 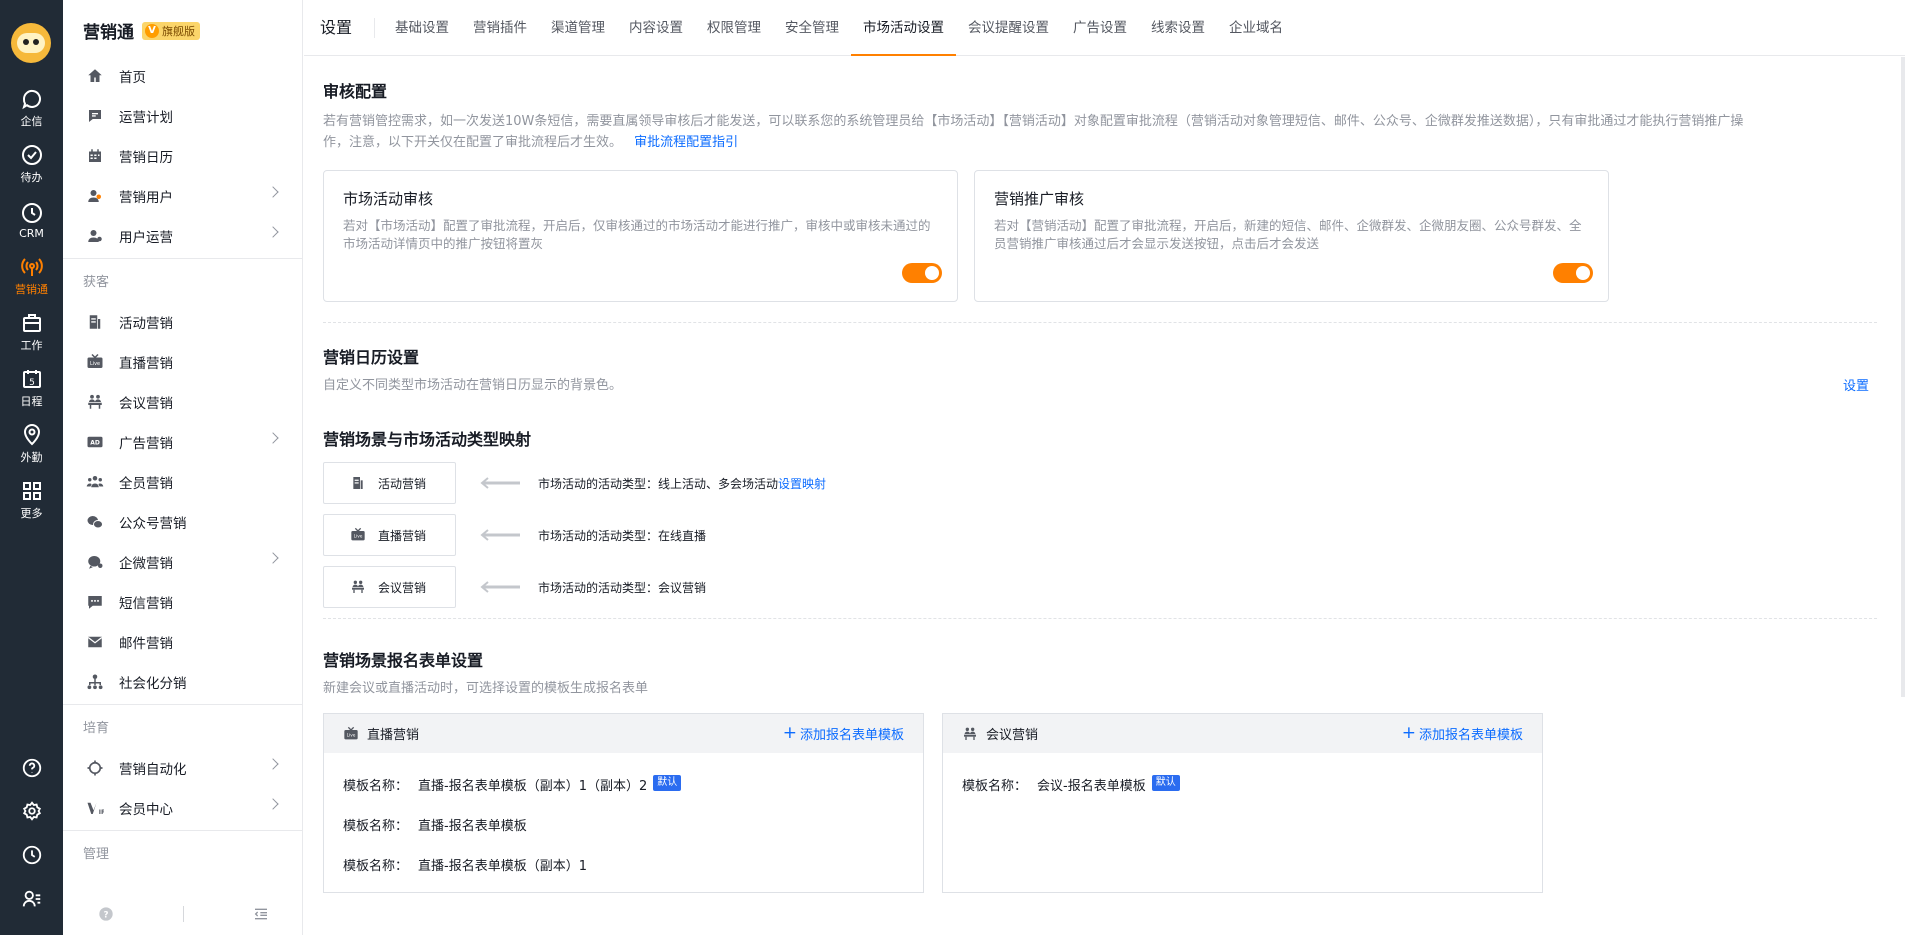 I want to click on rail-item-marketing: 营销通, so click(x=31, y=276).